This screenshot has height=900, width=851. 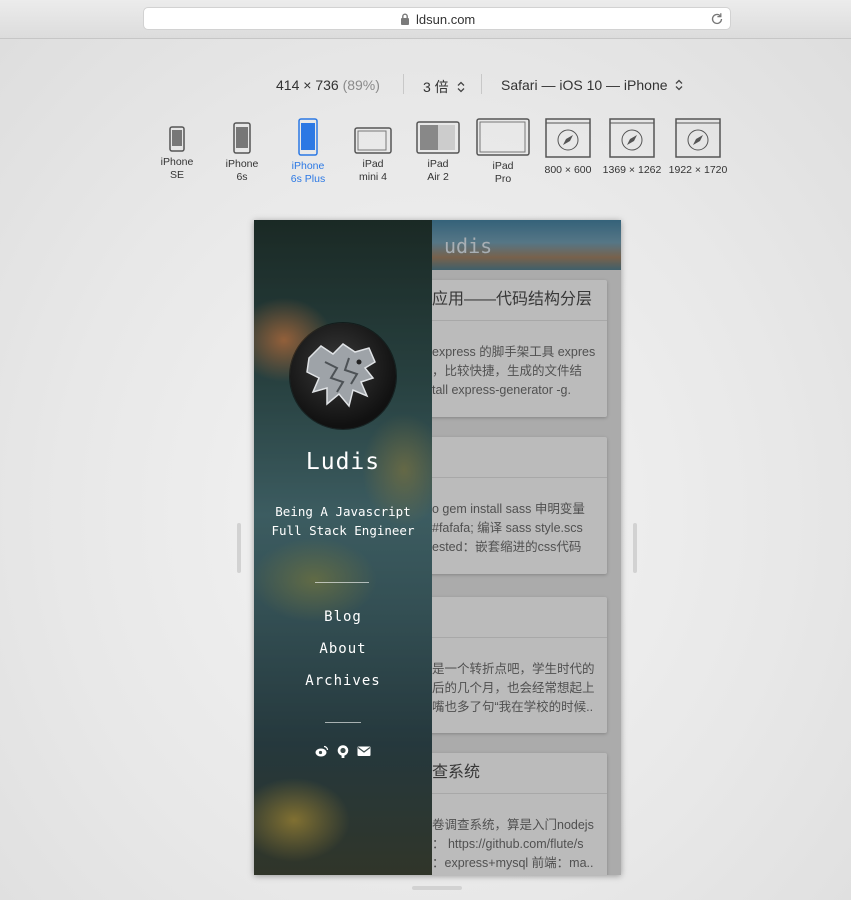 I want to click on device-800x600: 800 × 600, so click(x=568, y=147).